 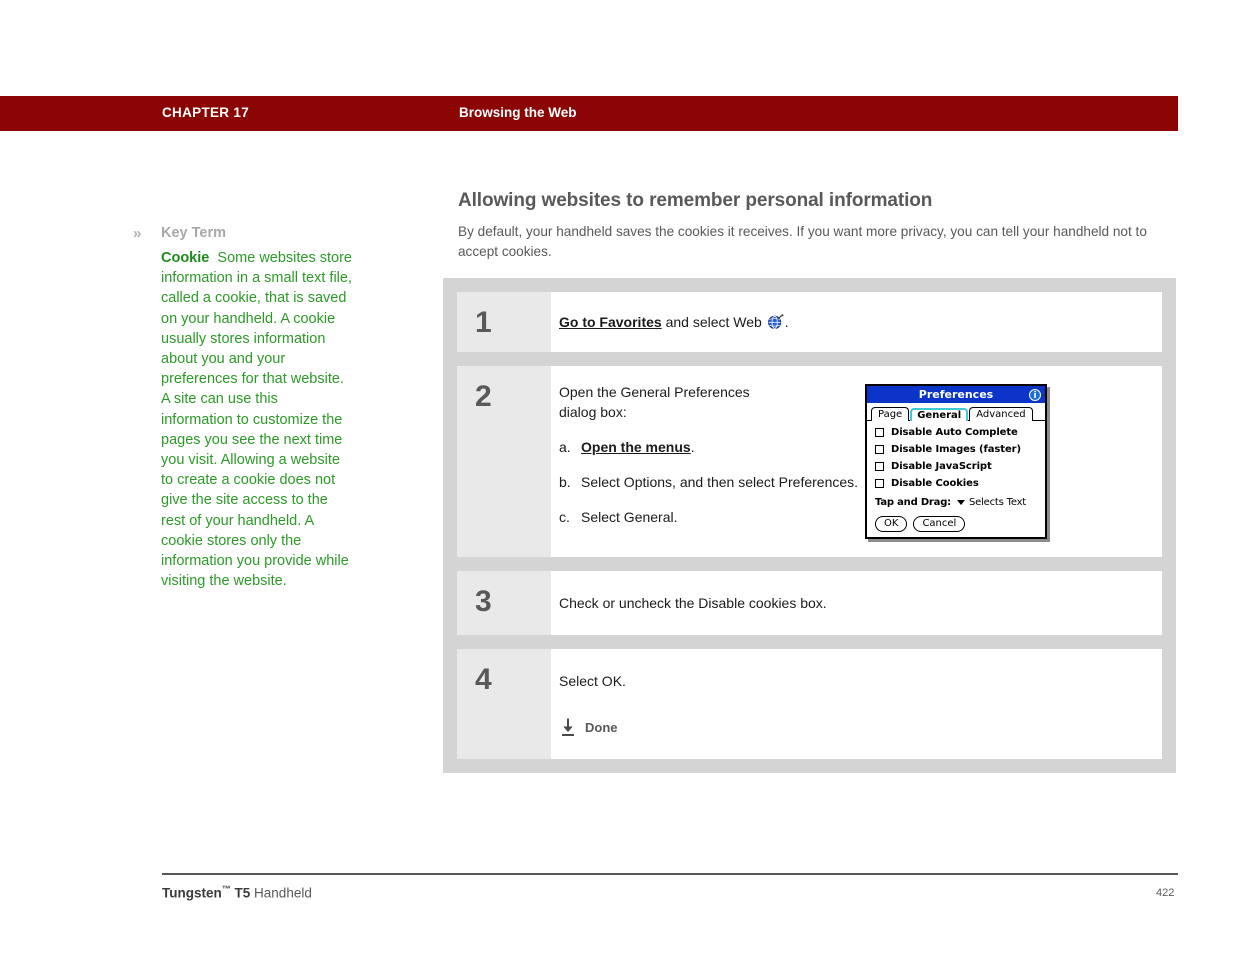 I want to click on checkbox-row-javascript: Disable JavaScript, so click(x=956, y=466).